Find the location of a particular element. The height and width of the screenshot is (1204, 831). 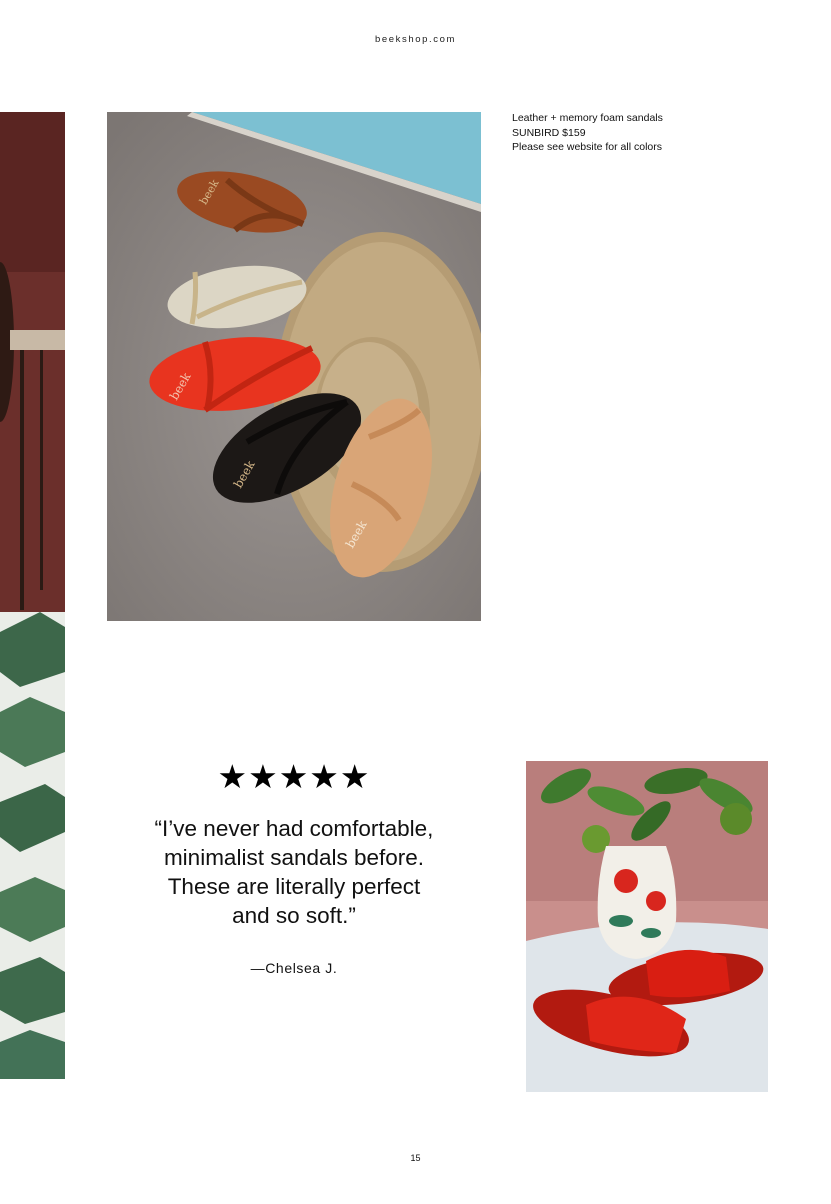

product-colors-note: Please see website for all colors is located at coordinates (587, 147).